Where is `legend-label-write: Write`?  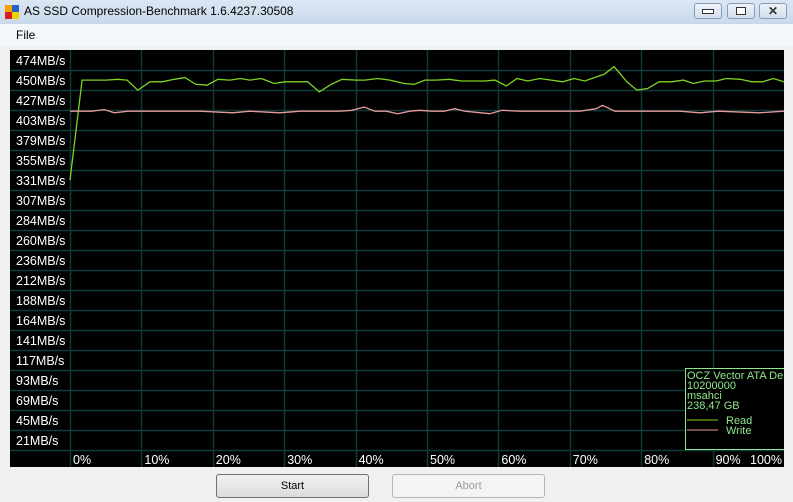
legend-label-write: Write is located at coordinates (738, 431).